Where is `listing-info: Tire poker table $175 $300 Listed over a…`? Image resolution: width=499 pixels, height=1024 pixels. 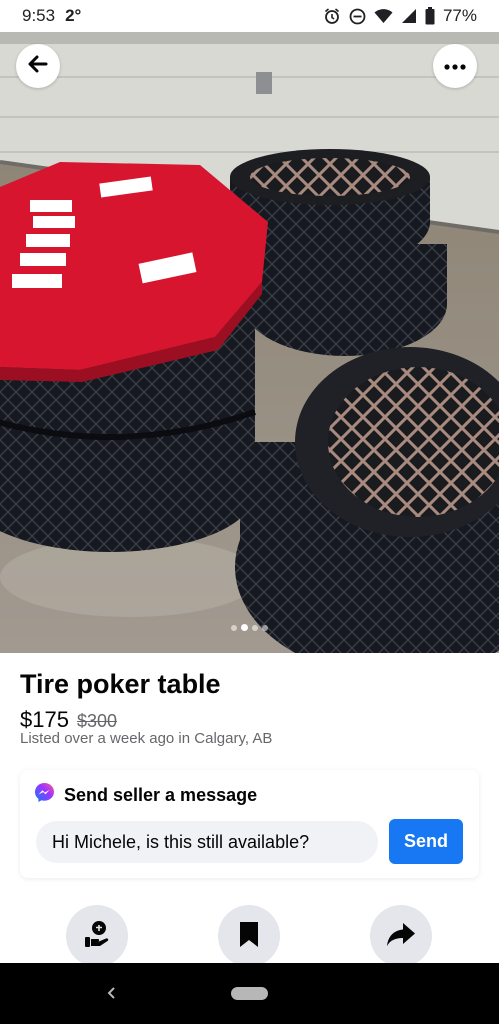 listing-info: Tire poker table $175 $300 Listed over a… is located at coordinates (250, 707).